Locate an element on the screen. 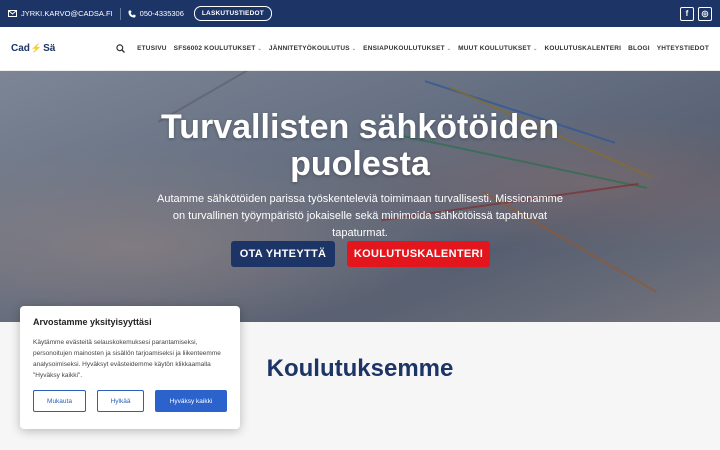 The height and width of the screenshot is (450, 720). contact-button: OTA YHTEYTTÄ is located at coordinates (283, 254).